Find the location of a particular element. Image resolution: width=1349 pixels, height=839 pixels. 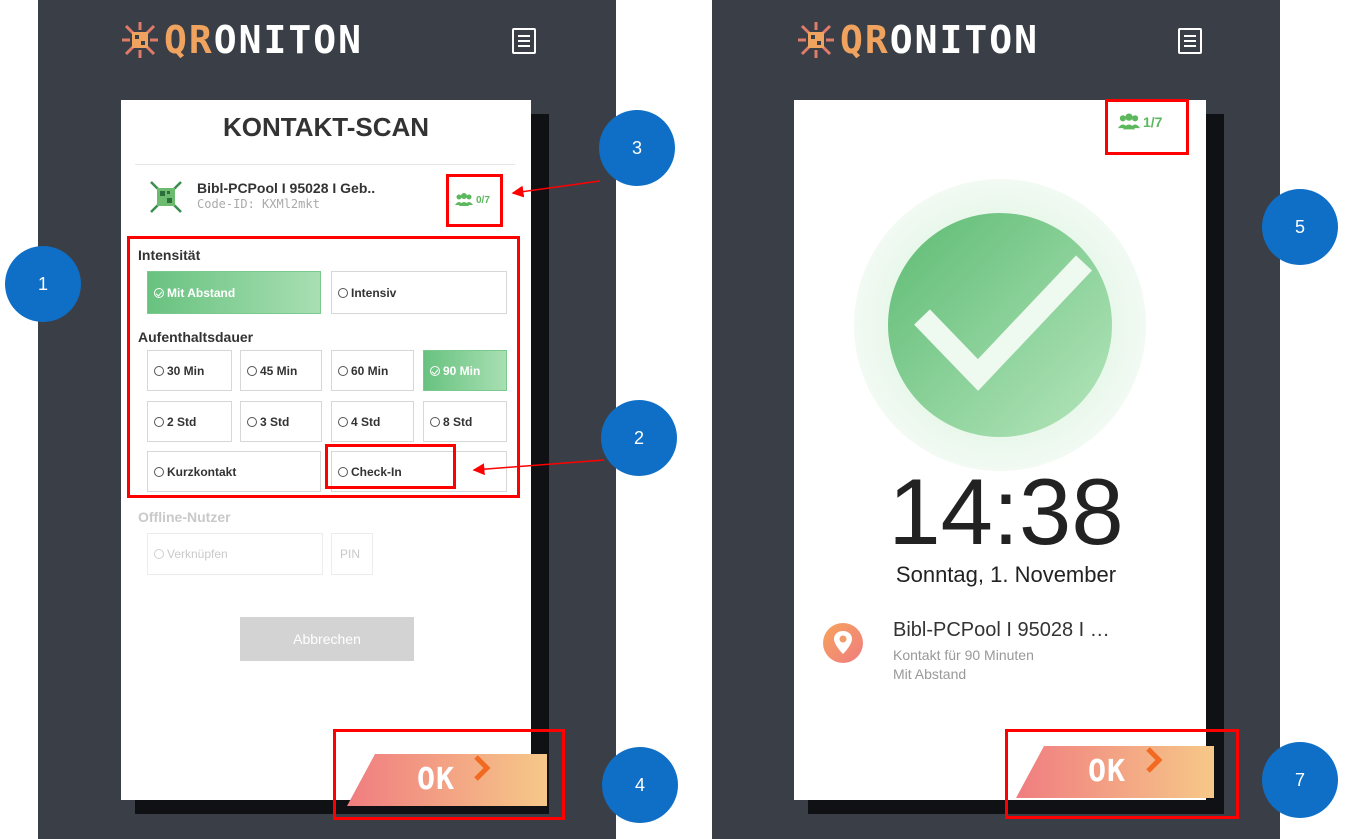

arrow-to-count is located at coordinates (556, 189).